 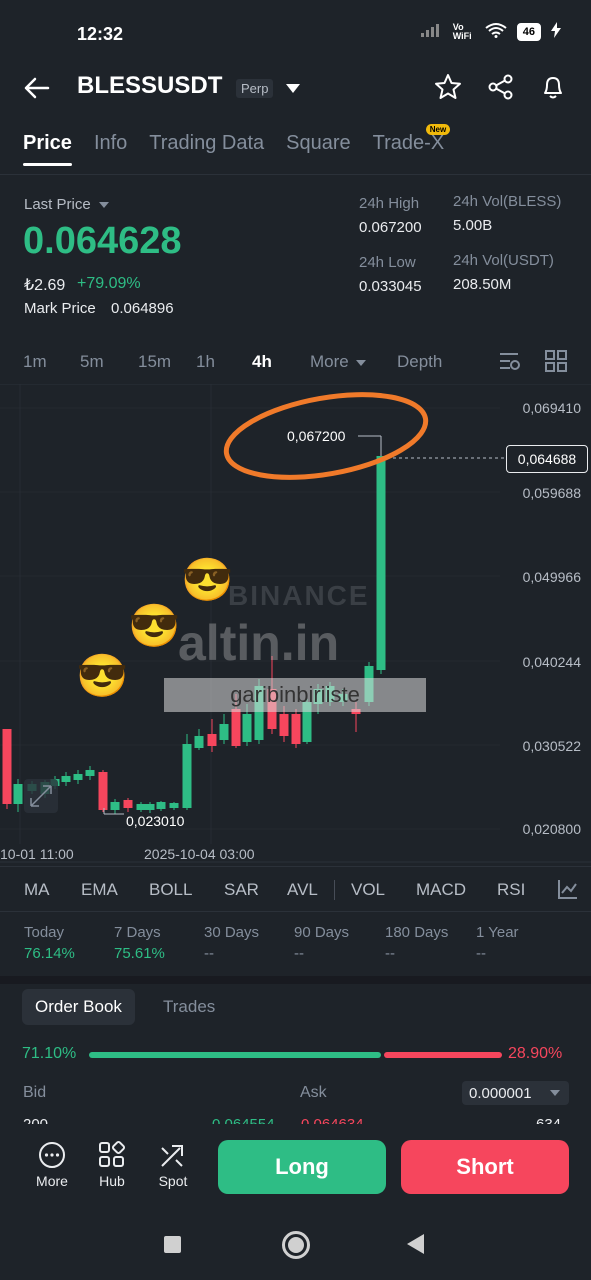 What do you see at coordinates (49, 953) in the screenshot?
I see `perf-value: 76.14%` at bounding box center [49, 953].